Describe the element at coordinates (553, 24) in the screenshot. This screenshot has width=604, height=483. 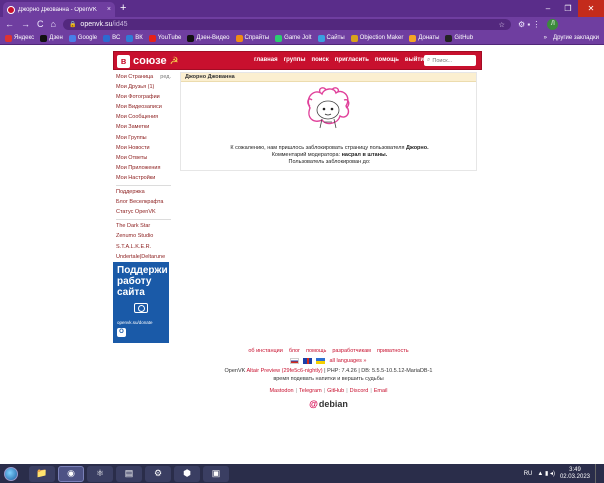
I see `profile-avatar: Л` at that location.